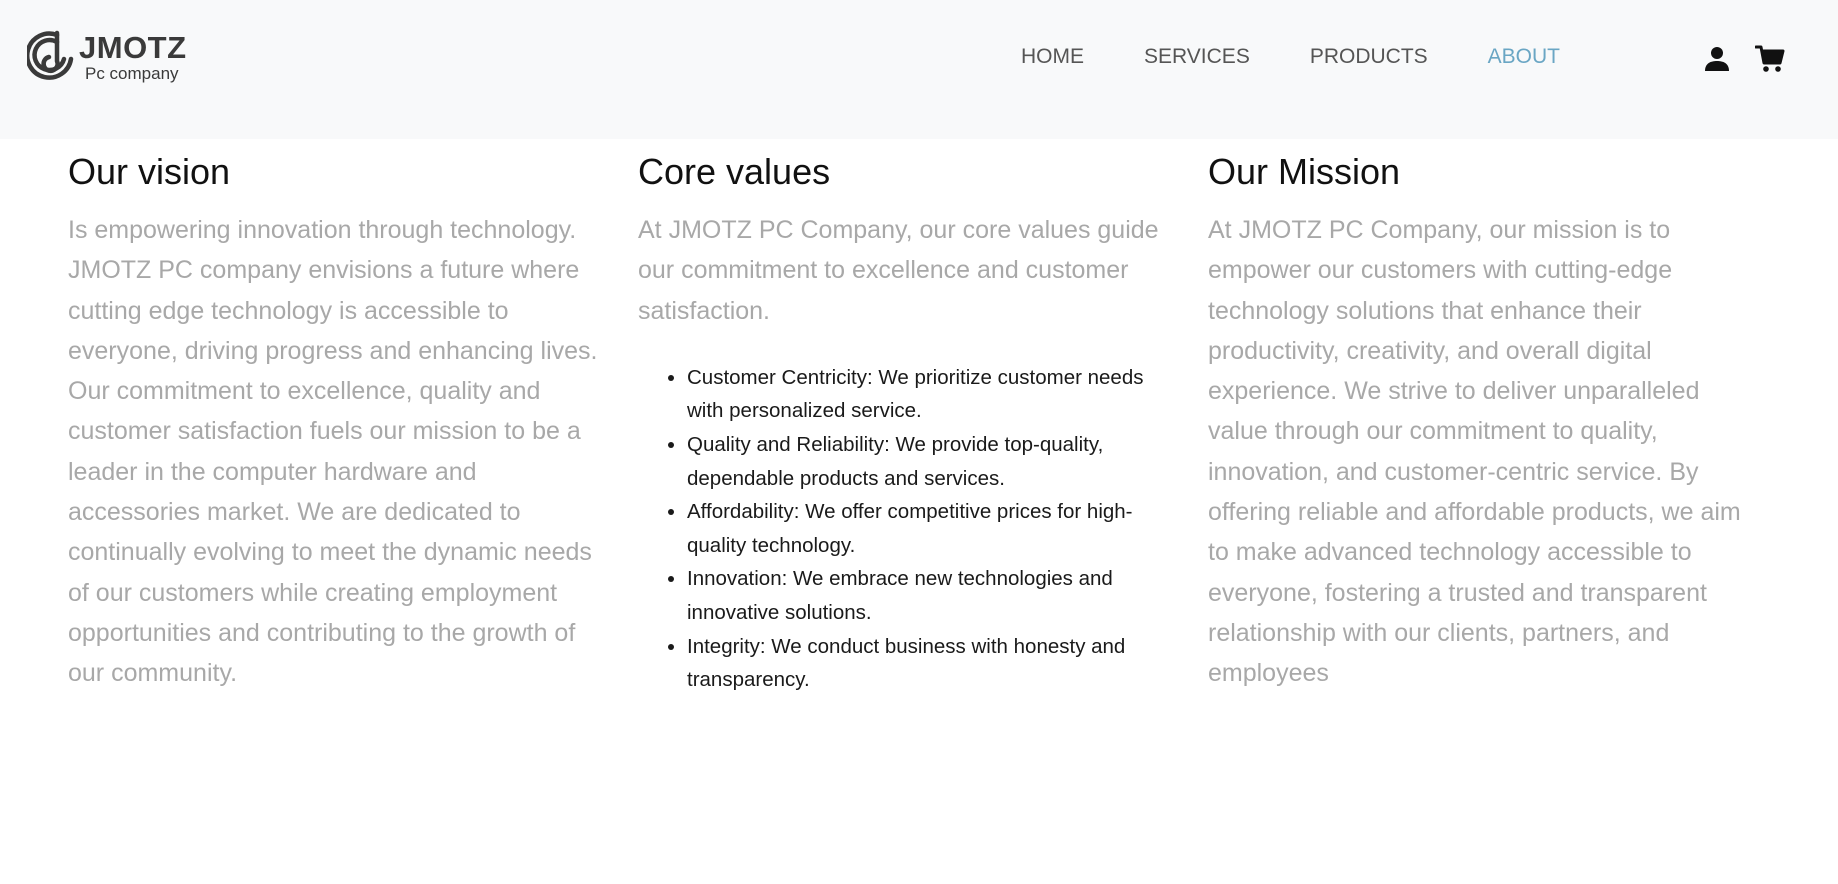 This screenshot has width=1838, height=884. I want to click on brand-logo: JMOTZ Pc company, so click(112, 57).